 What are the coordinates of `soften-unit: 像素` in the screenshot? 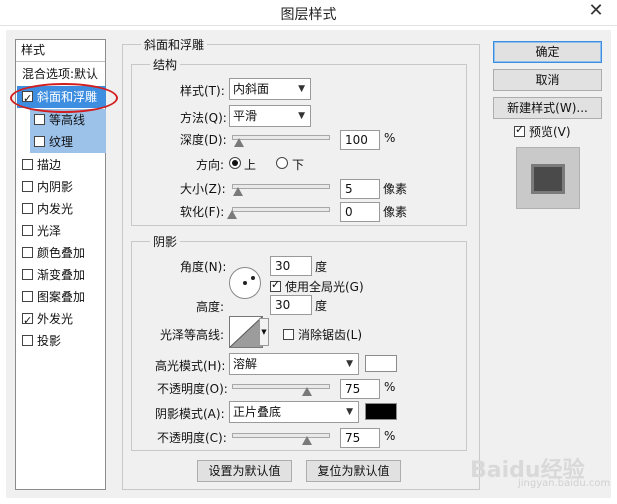 It's located at (395, 212).